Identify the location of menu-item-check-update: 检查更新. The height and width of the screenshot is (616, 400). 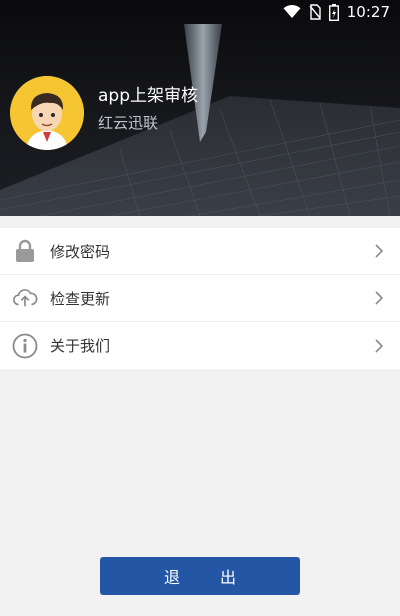
(200, 298).